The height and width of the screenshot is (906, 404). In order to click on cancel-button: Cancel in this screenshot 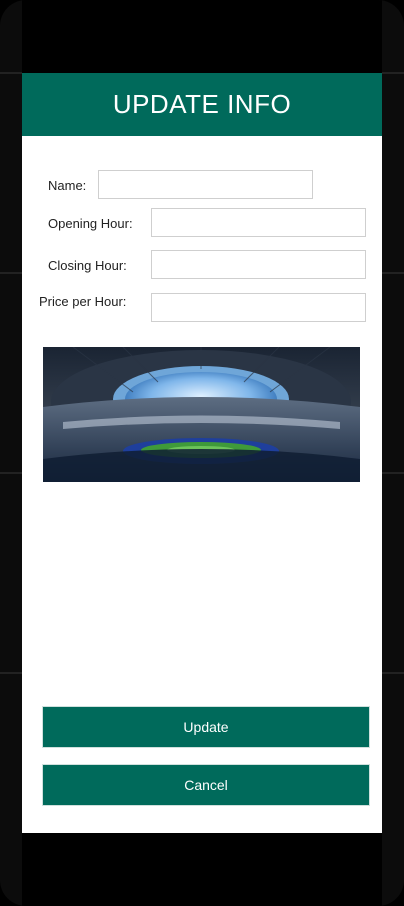, I will do `click(206, 785)`.